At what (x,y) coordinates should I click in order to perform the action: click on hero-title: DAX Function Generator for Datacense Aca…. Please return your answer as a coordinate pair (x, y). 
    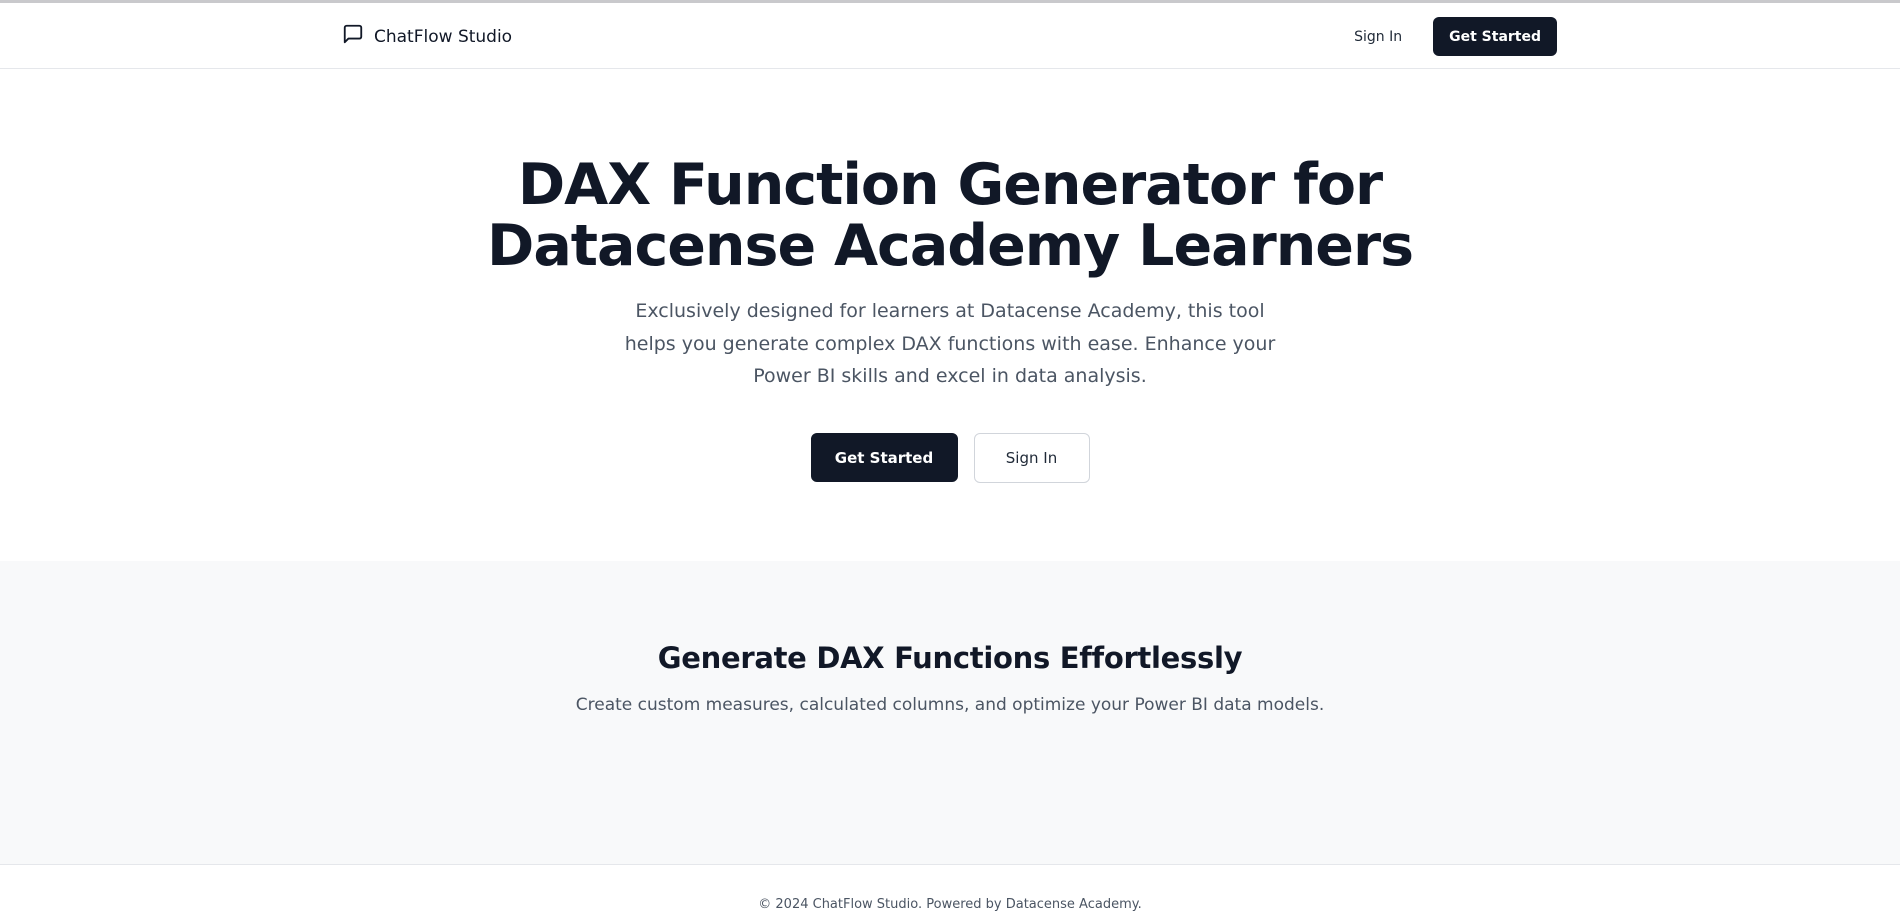
    Looking at the image, I should click on (950, 216).